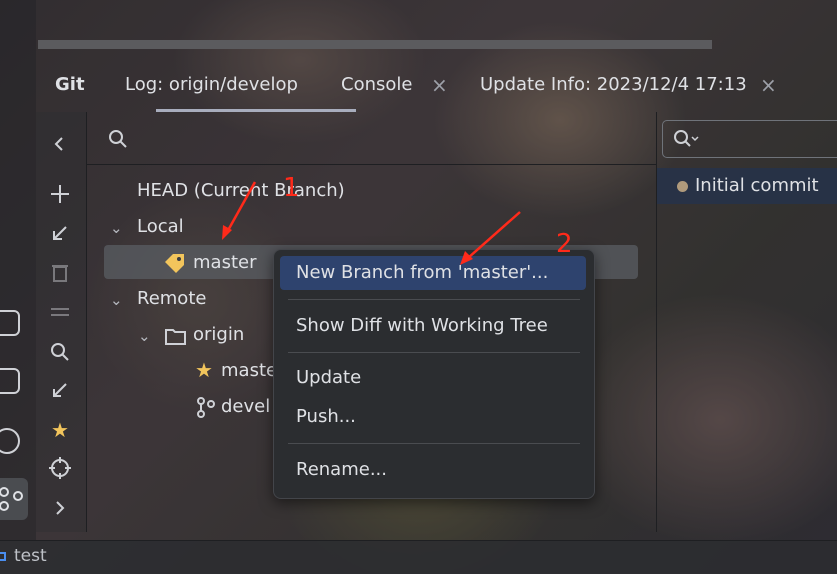  I want to click on tutorial-annotations: 1 2, so click(397, 219).